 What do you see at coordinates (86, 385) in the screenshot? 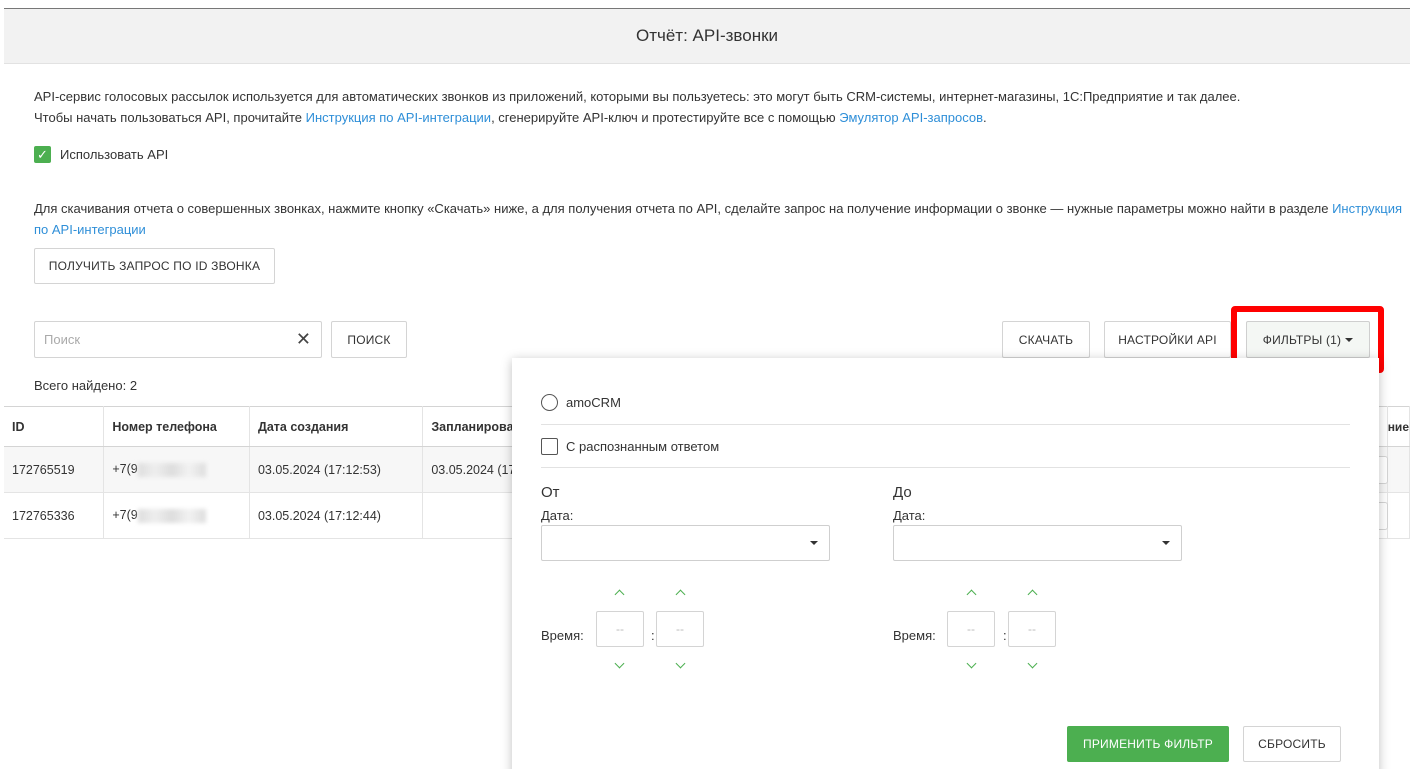
I see `total-found: Всего найдено: 2` at bounding box center [86, 385].